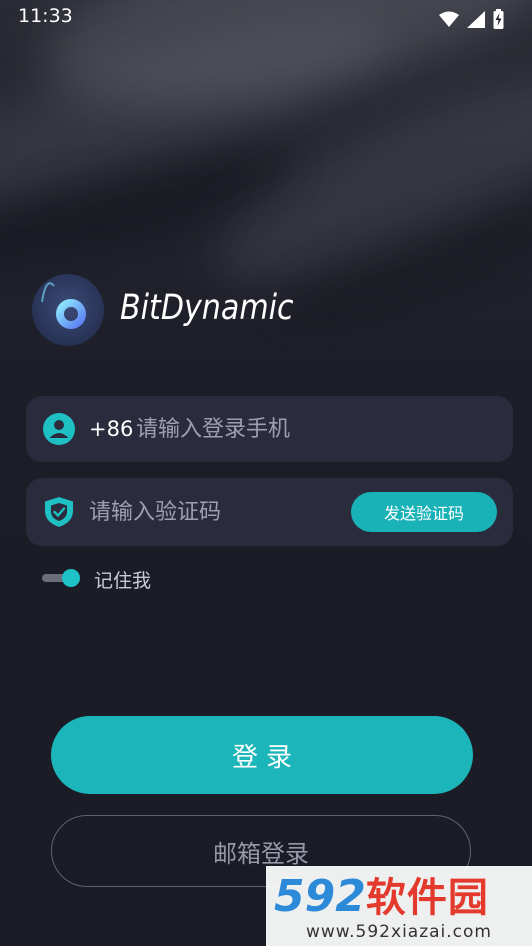 This screenshot has height=946, width=532. I want to click on watermark-url: www.592xiazai.com, so click(399, 932).